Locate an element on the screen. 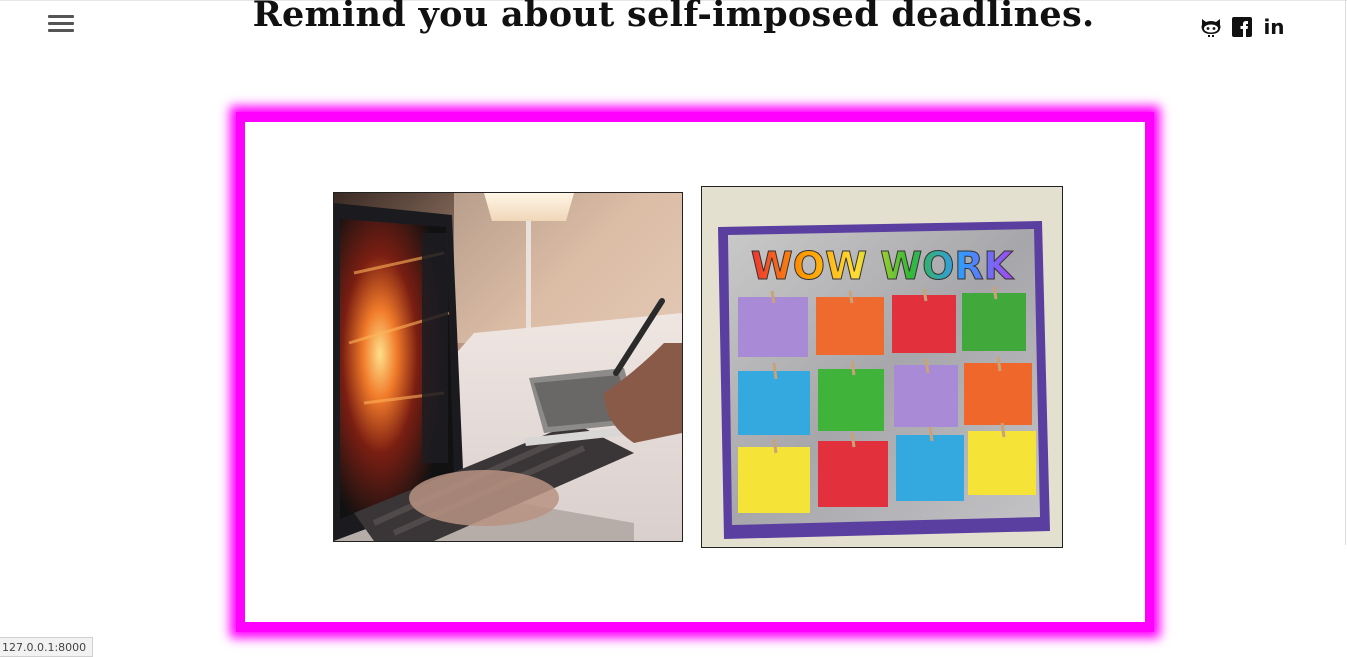  facebook-icon is located at coordinates (1242, 27).